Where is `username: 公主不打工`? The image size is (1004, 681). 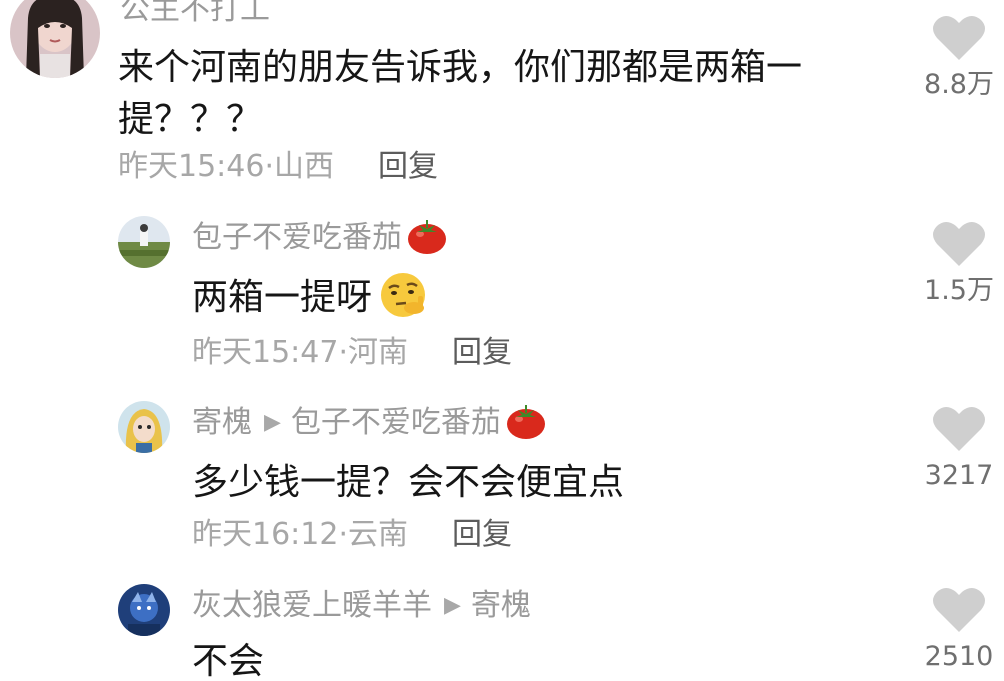
username: 公主不打工 is located at coordinates (195, 15).